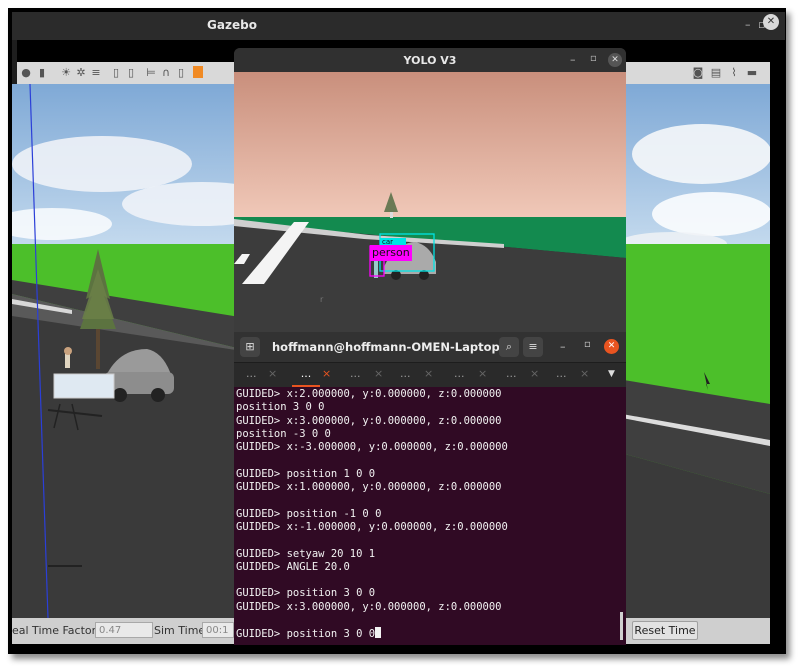 The width and height of the screenshot is (799, 666). Describe the element at coordinates (698, 72) in the screenshot. I see `screenshot-icon: ◙` at that location.